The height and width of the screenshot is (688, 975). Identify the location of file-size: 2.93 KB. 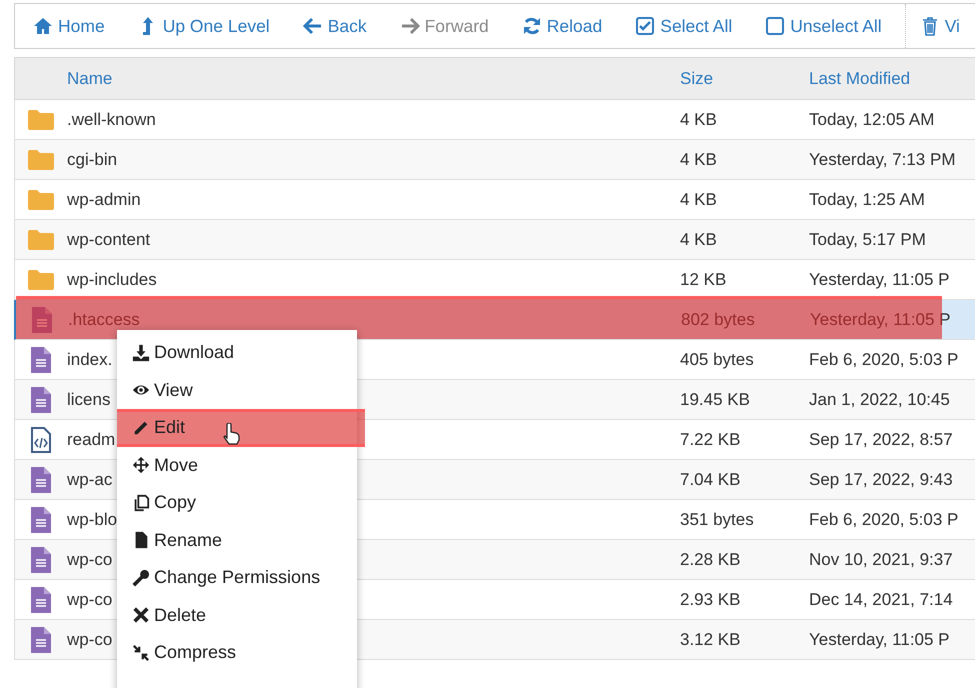
(710, 600).